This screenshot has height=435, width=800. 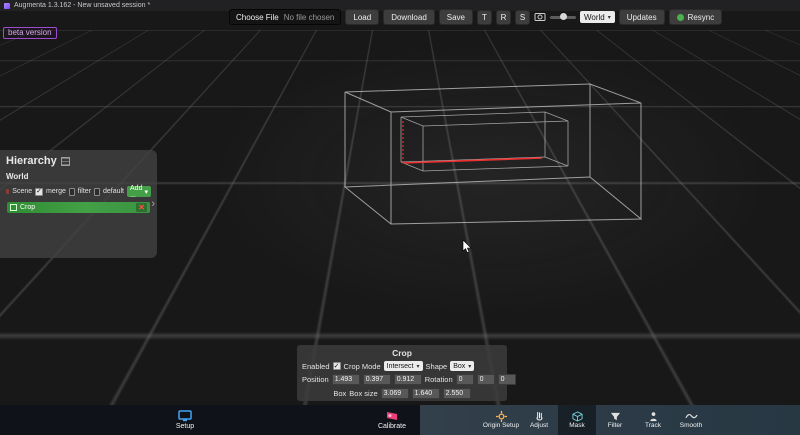 I want to click on list-icon, so click(x=65, y=161).